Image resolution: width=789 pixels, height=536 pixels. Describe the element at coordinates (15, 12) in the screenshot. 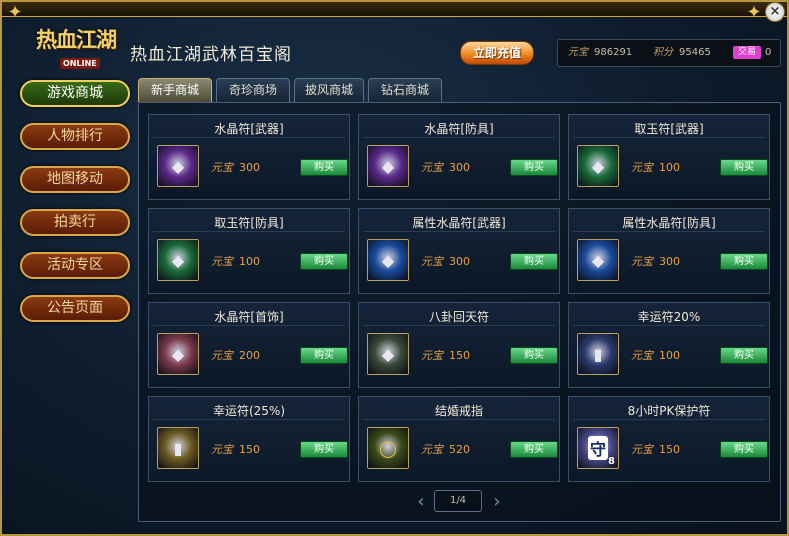

I see `ornament-left-icon: ✦` at that location.